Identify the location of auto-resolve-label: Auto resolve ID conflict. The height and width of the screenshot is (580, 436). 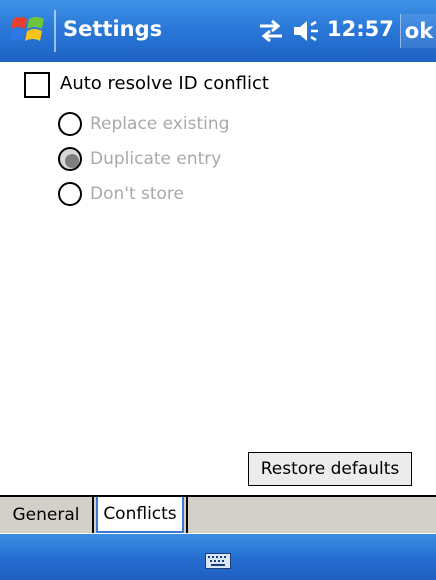
(164, 84).